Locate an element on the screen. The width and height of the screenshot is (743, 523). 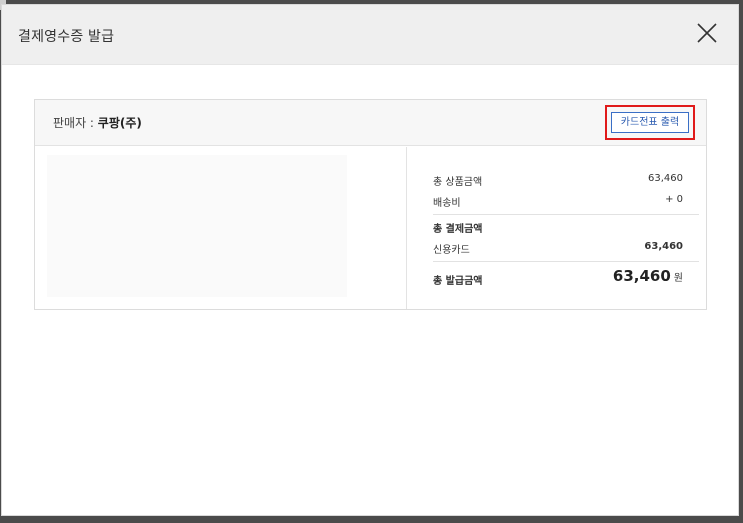
seller-info: 판매자 : 쿠팡(주) is located at coordinates (97, 122).